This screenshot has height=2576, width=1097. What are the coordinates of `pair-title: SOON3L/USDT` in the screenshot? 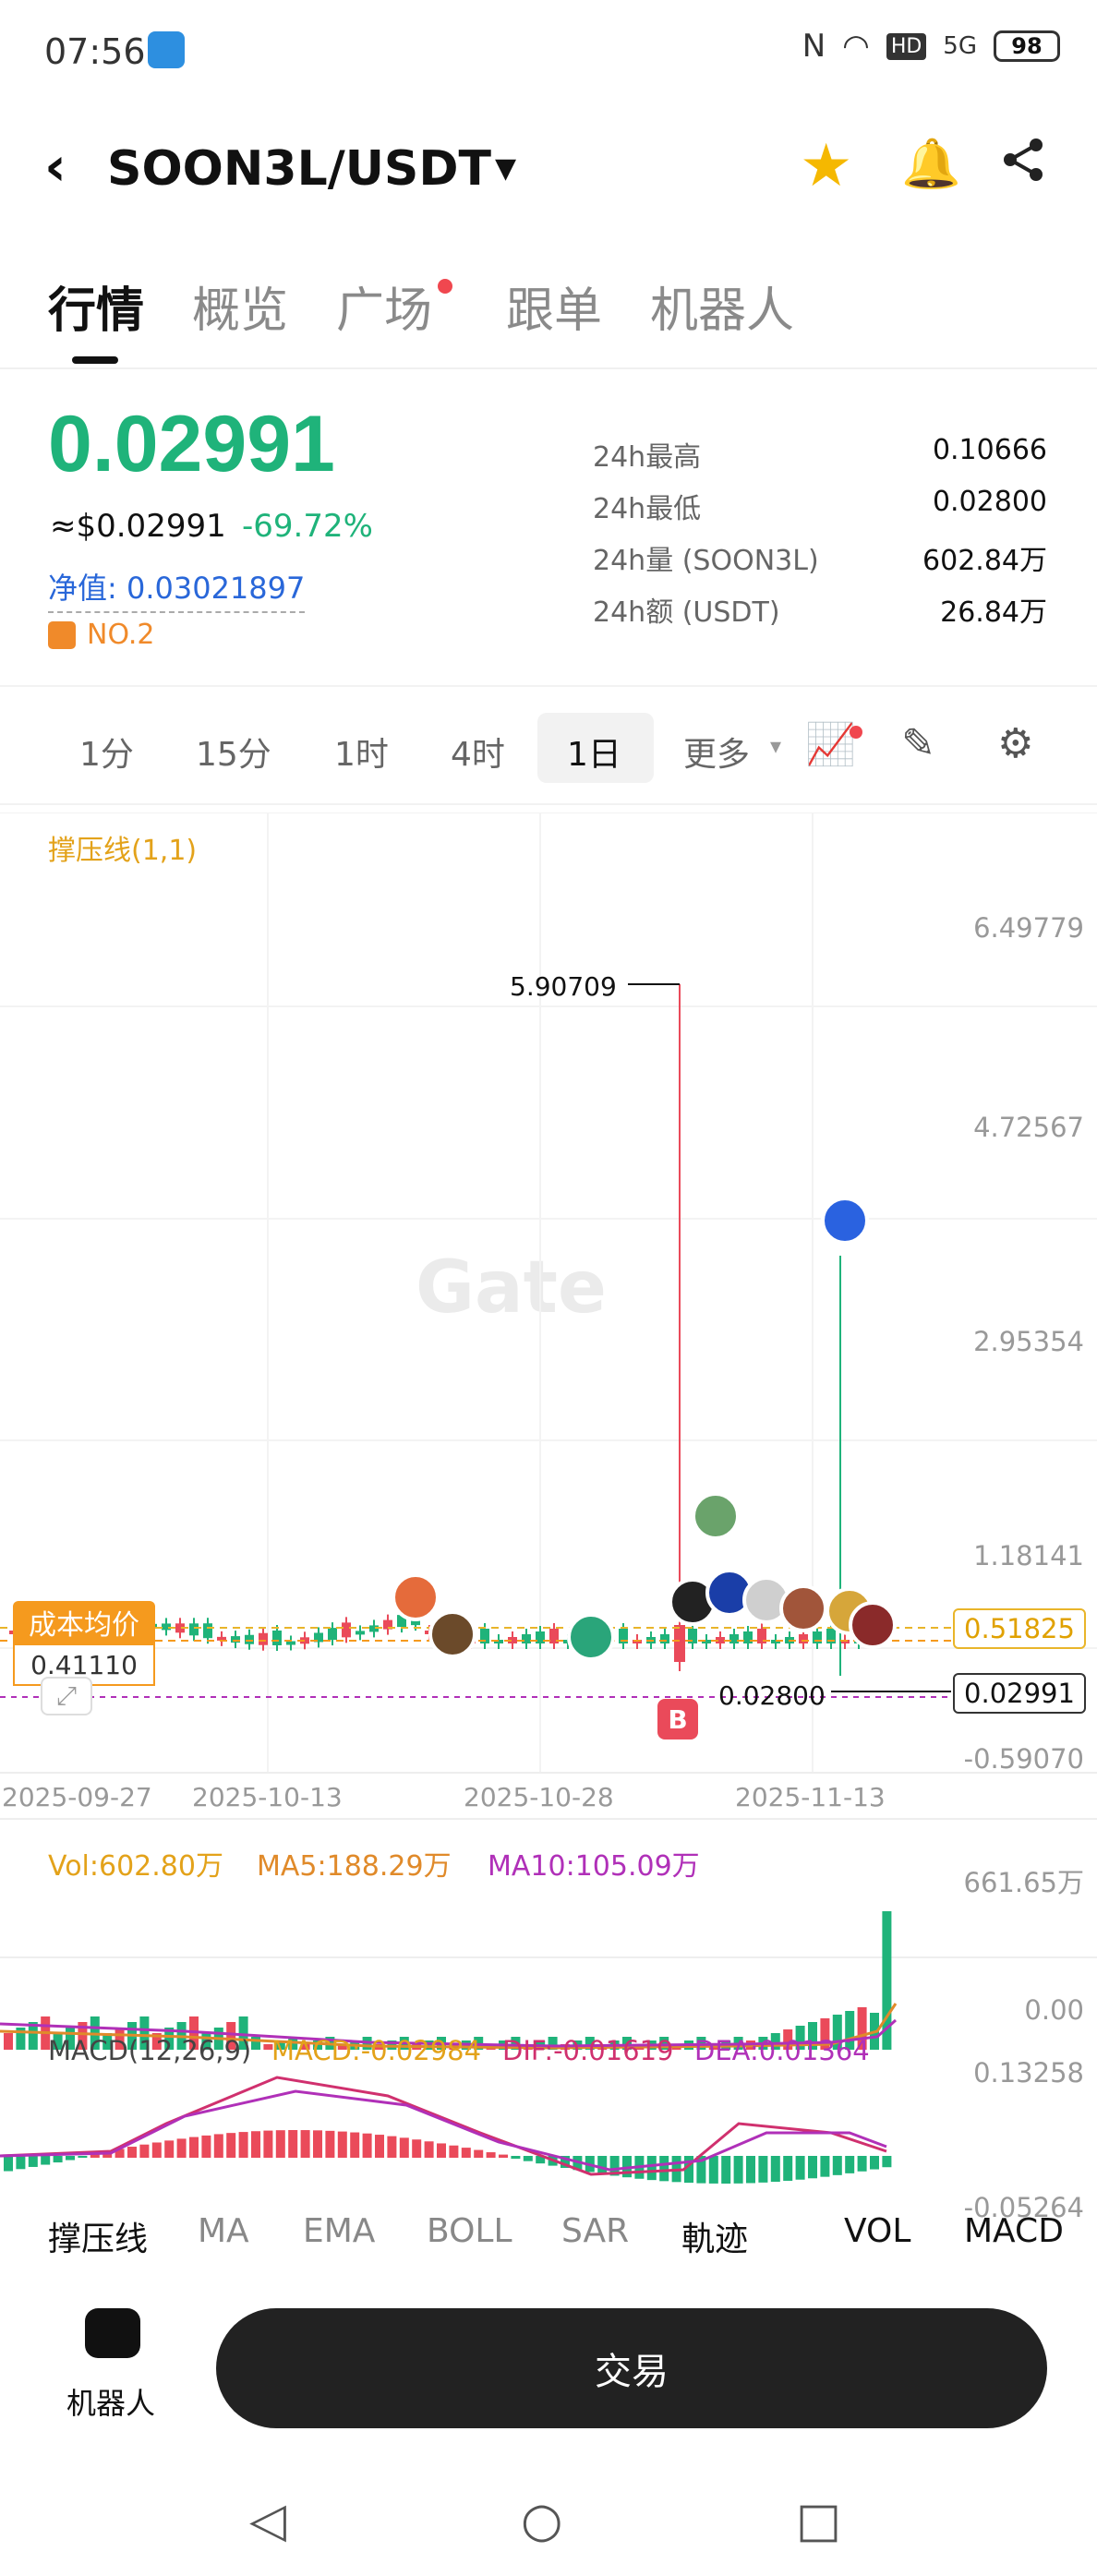 It's located at (299, 169).